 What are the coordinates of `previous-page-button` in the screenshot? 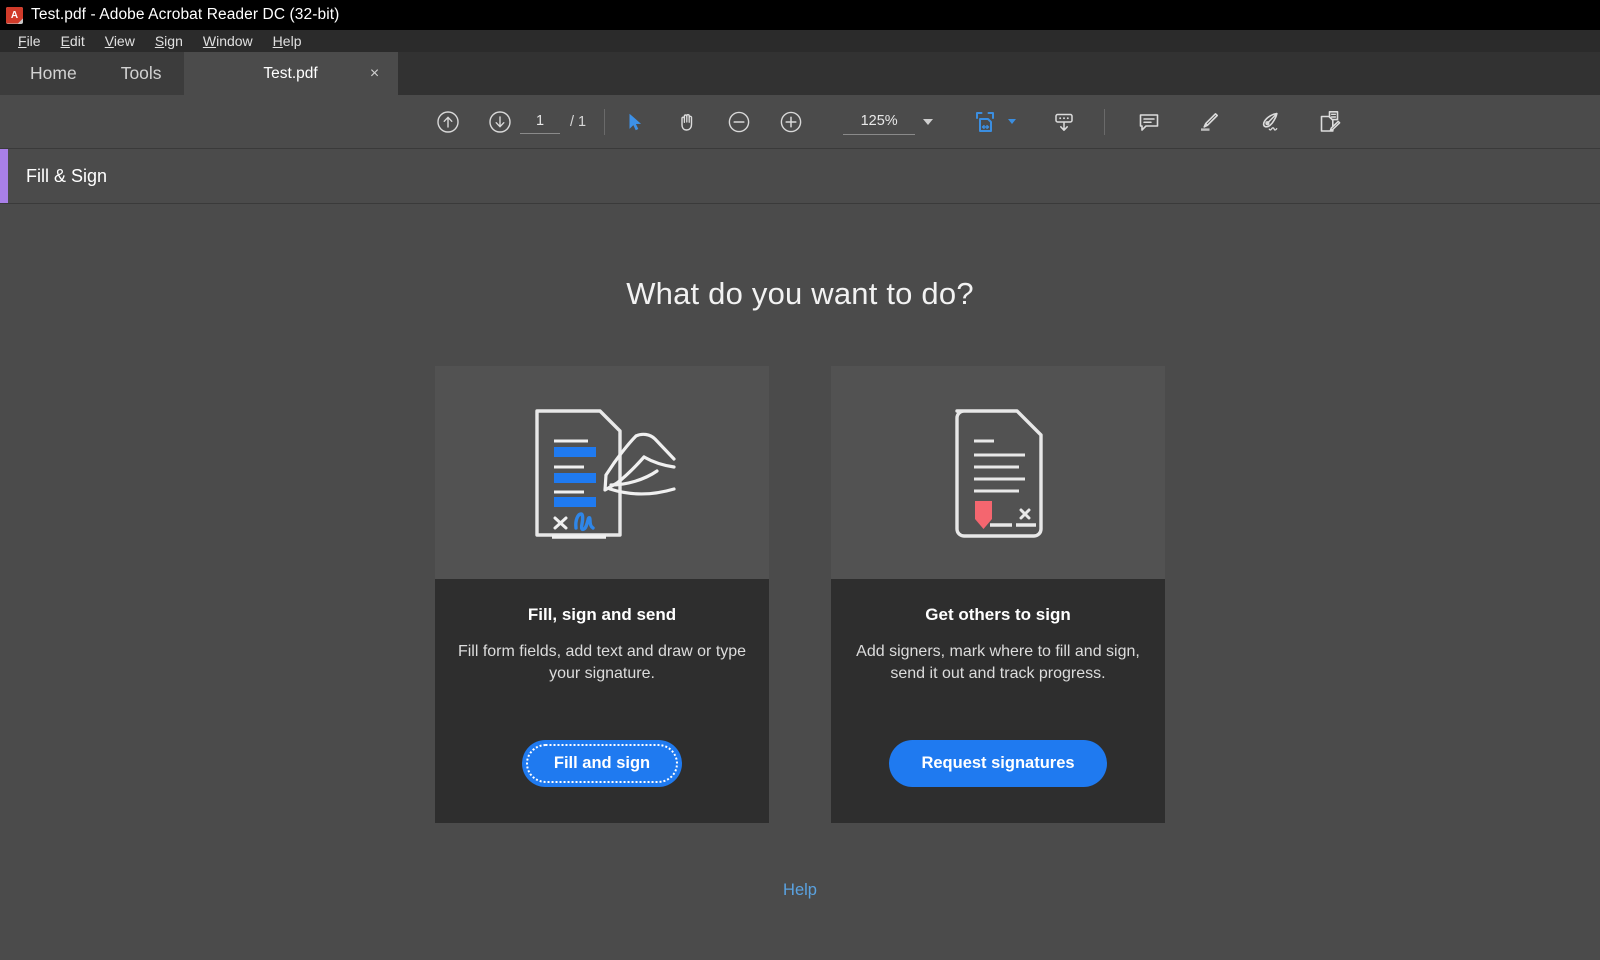 It's located at (448, 122).